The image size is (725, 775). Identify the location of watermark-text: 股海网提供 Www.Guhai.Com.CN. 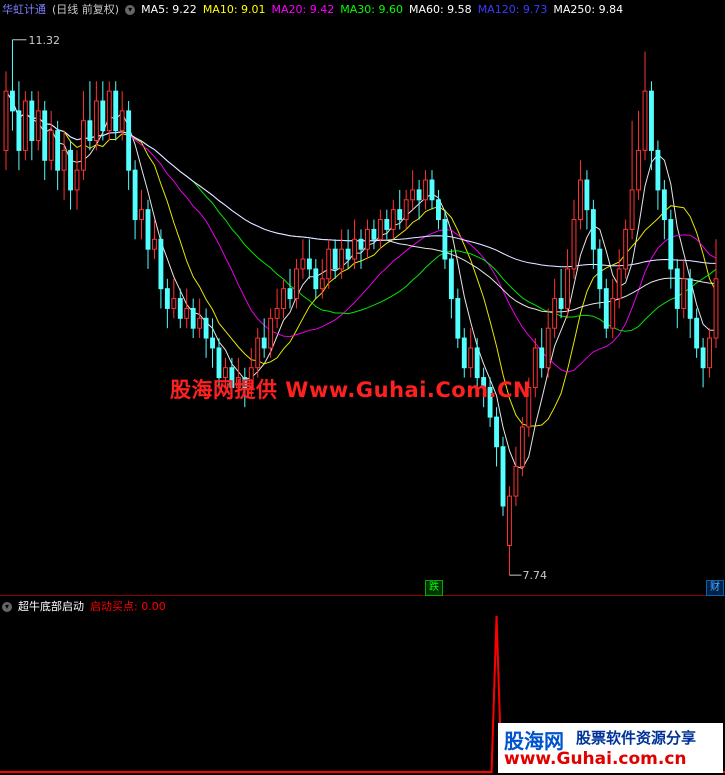
(351, 390).